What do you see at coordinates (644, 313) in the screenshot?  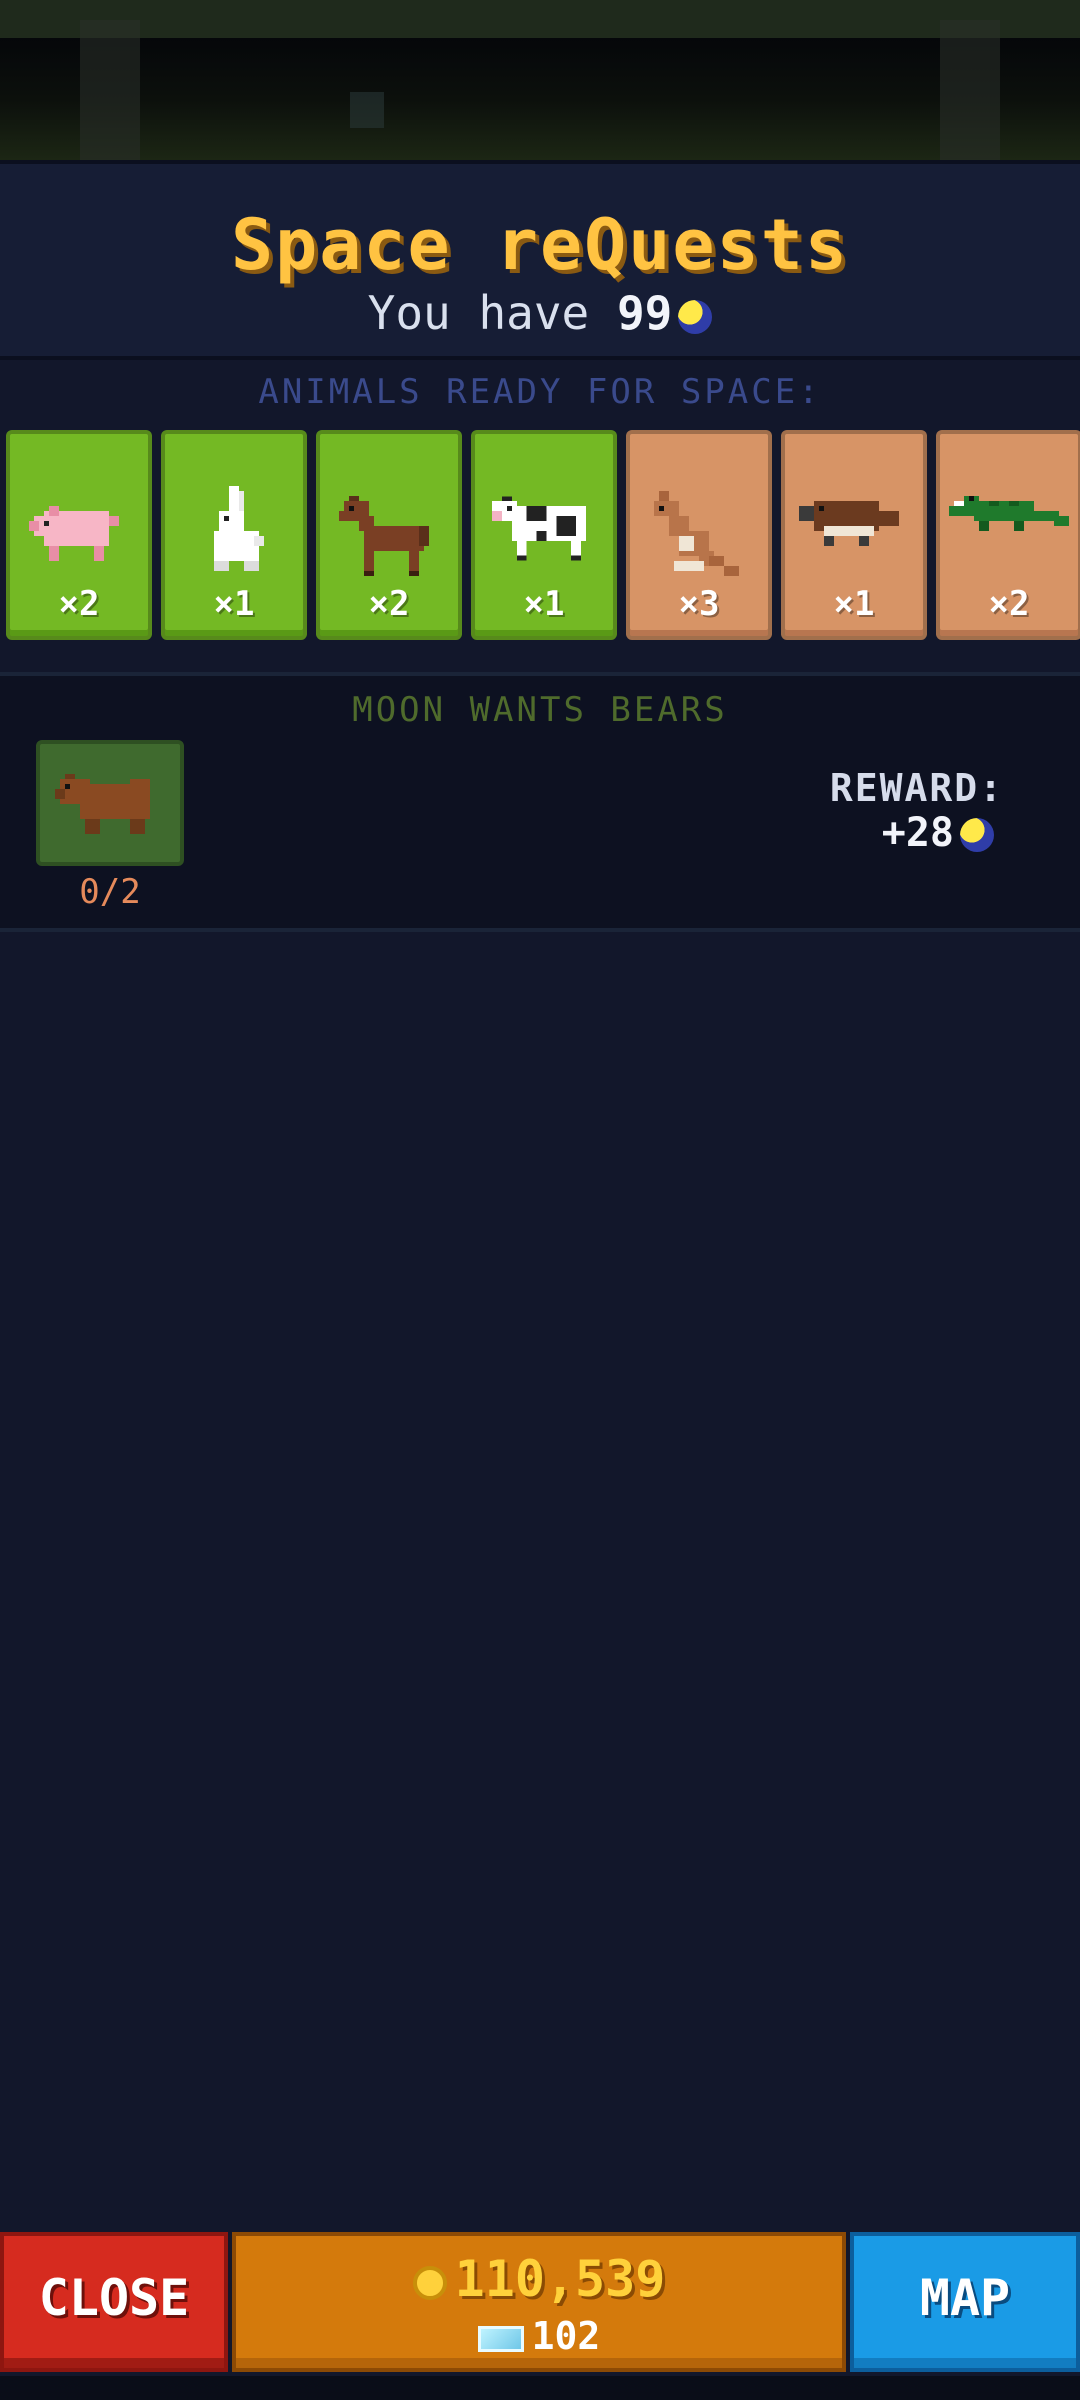 I see `balance-value: 99` at bounding box center [644, 313].